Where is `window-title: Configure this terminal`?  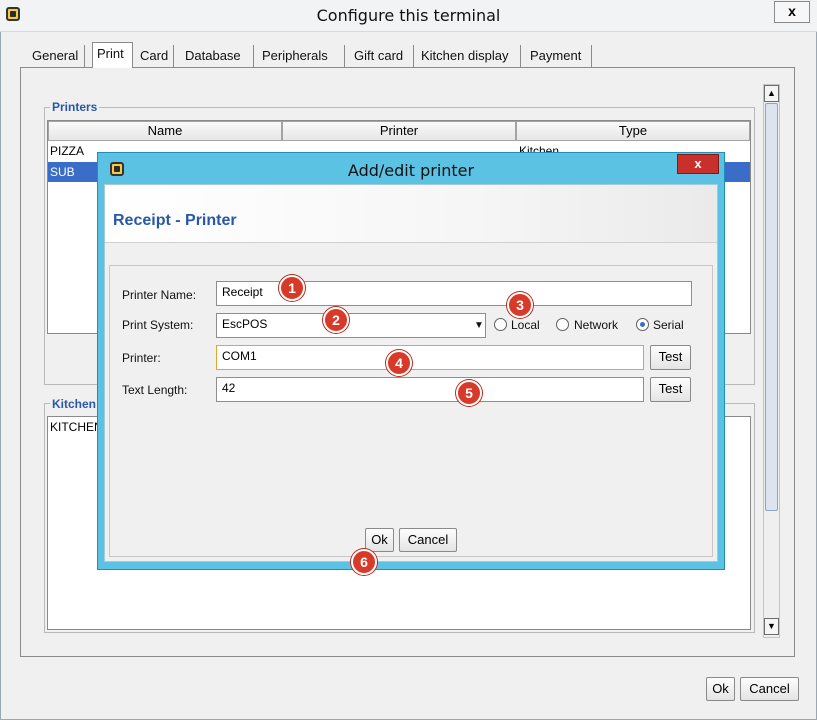 window-title: Configure this terminal is located at coordinates (408, 15).